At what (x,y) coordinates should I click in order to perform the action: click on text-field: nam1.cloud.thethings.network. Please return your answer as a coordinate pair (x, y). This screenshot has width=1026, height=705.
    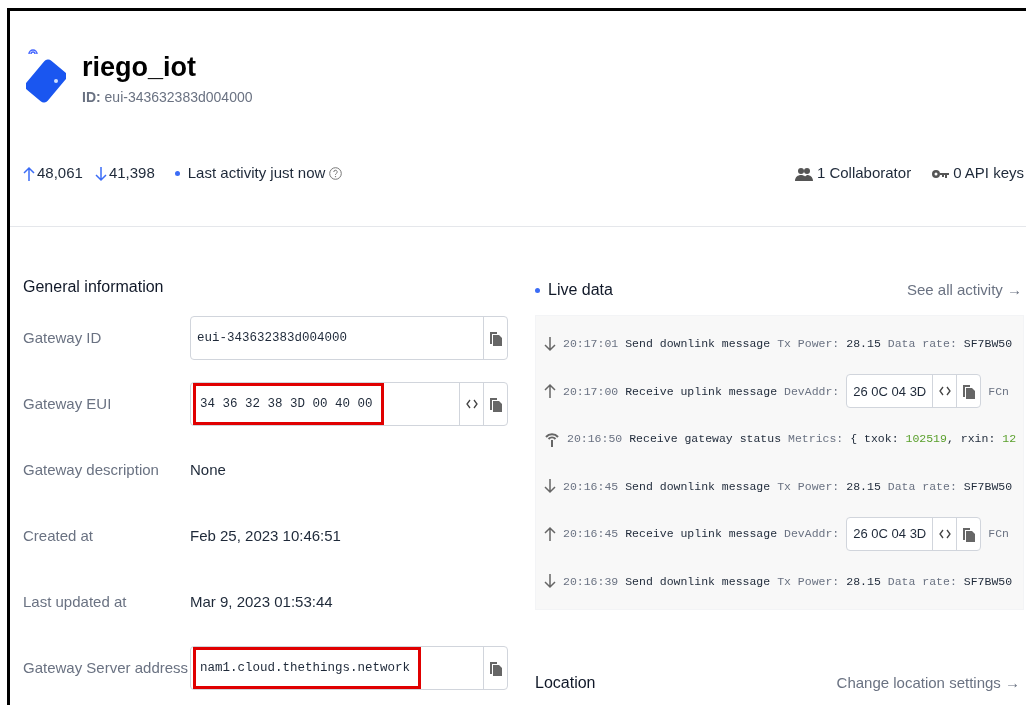
    Looking at the image, I should click on (349, 668).